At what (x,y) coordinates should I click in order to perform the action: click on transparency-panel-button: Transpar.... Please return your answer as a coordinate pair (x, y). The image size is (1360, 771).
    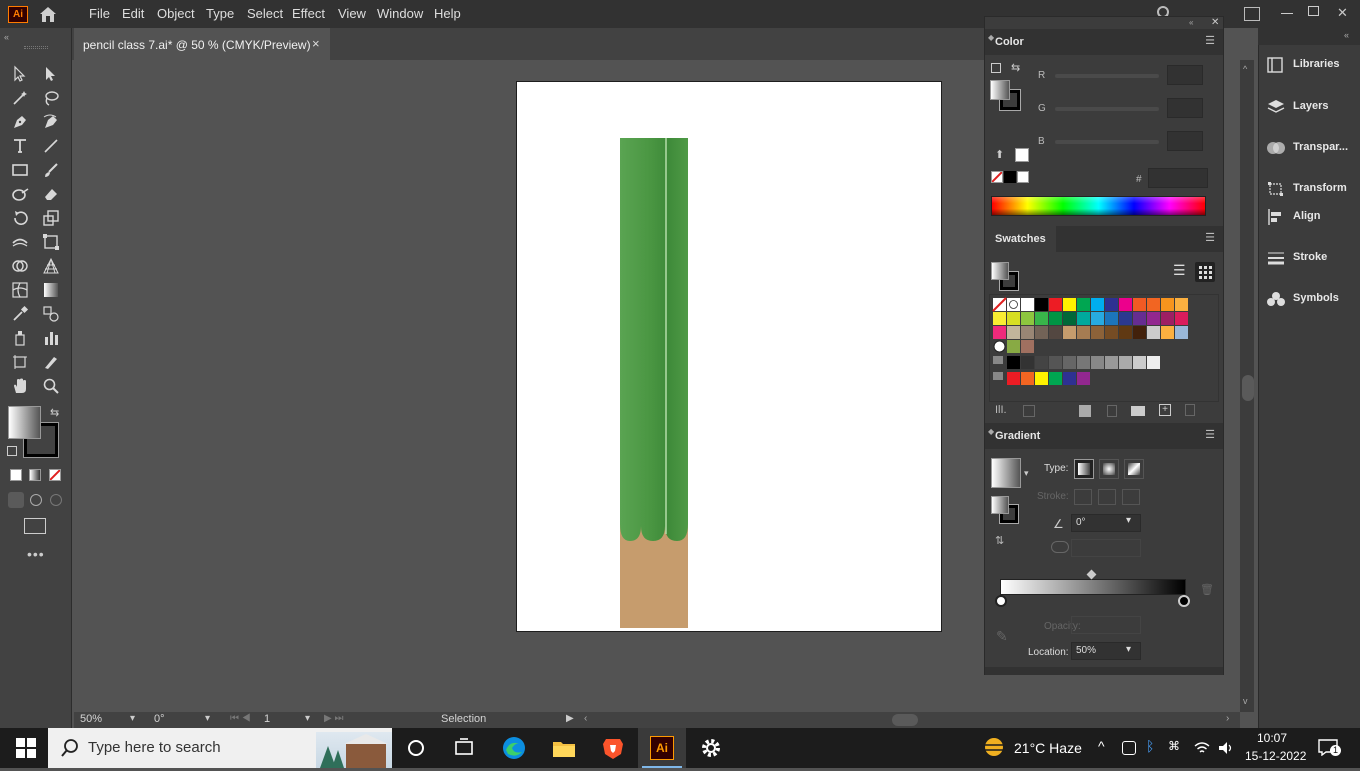
    Looking at the image, I should click on (1313, 148).